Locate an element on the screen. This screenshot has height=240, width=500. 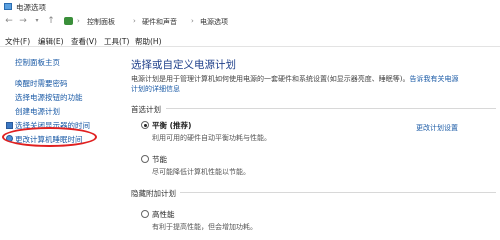
plan-high-performance-label: 高性能 is located at coordinates (163, 214).